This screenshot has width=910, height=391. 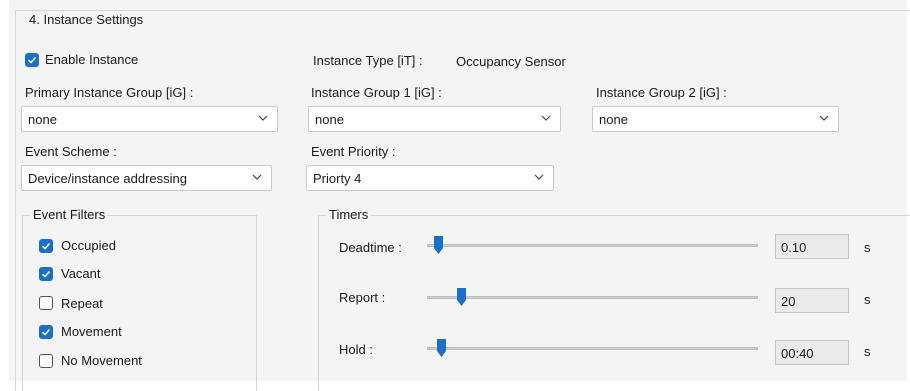 I want to click on report-unit: s, so click(x=867, y=299).